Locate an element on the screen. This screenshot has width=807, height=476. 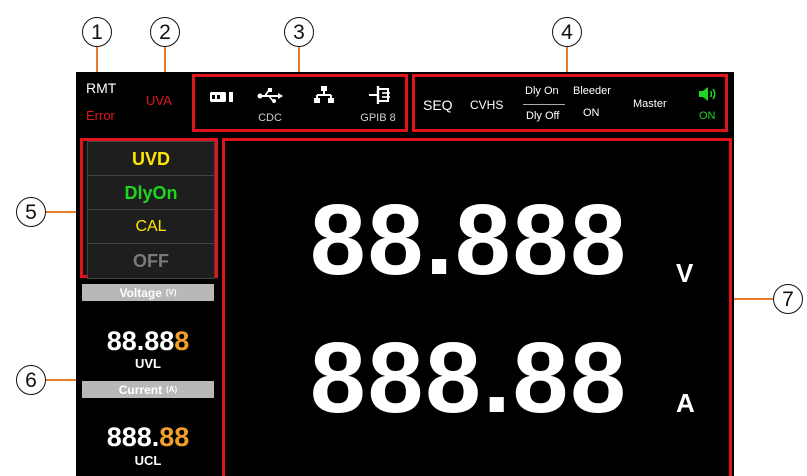
bleeder-state: ON is located at coordinates (591, 113).